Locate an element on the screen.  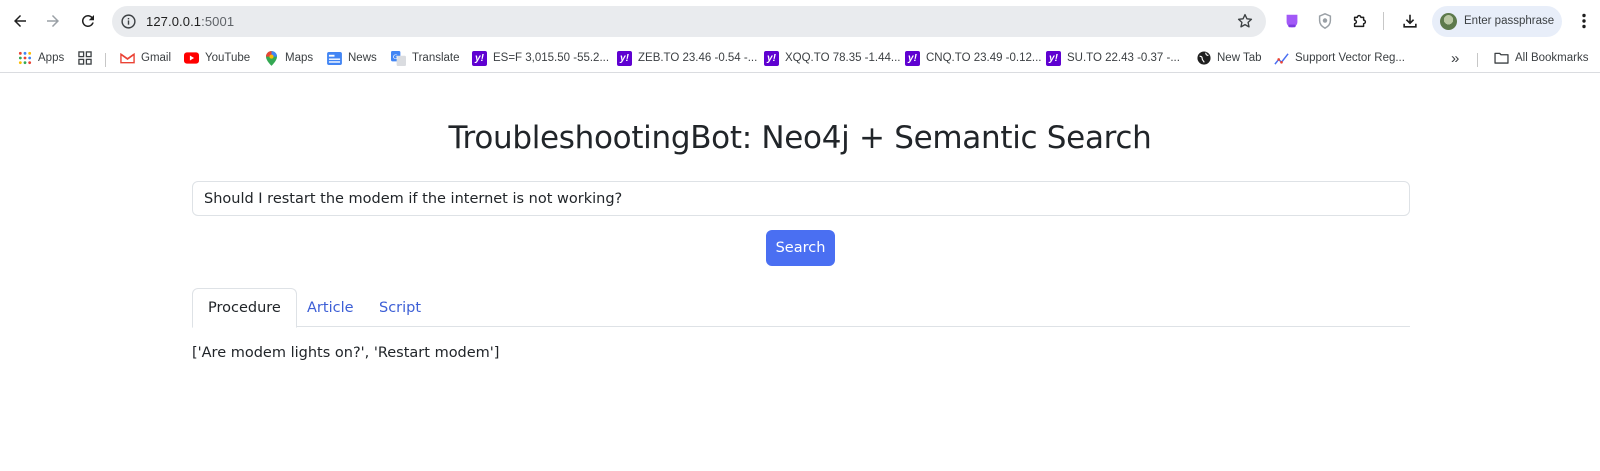
bookmark-gmail: Gmail is located at coordinates (145, 58).